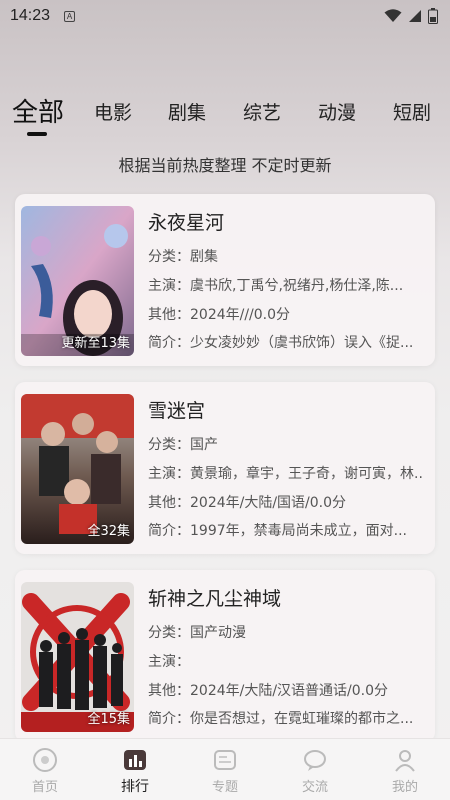  I want to click on nav-label: 专题, so click(224, 787).